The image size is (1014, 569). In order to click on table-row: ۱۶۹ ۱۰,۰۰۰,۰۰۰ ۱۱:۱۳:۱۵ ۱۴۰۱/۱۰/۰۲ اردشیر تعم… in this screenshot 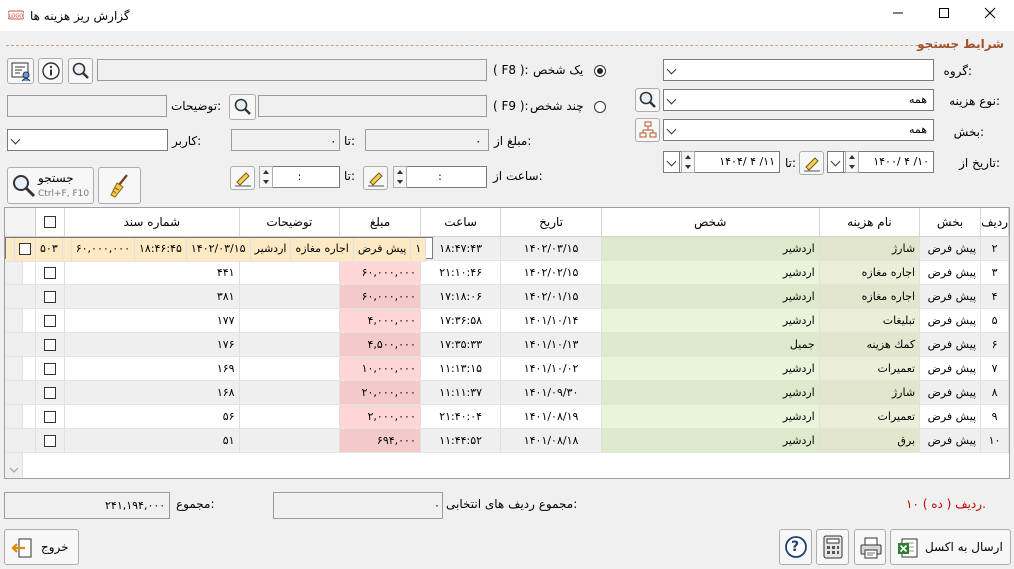, I will do `click(507, 368)`.